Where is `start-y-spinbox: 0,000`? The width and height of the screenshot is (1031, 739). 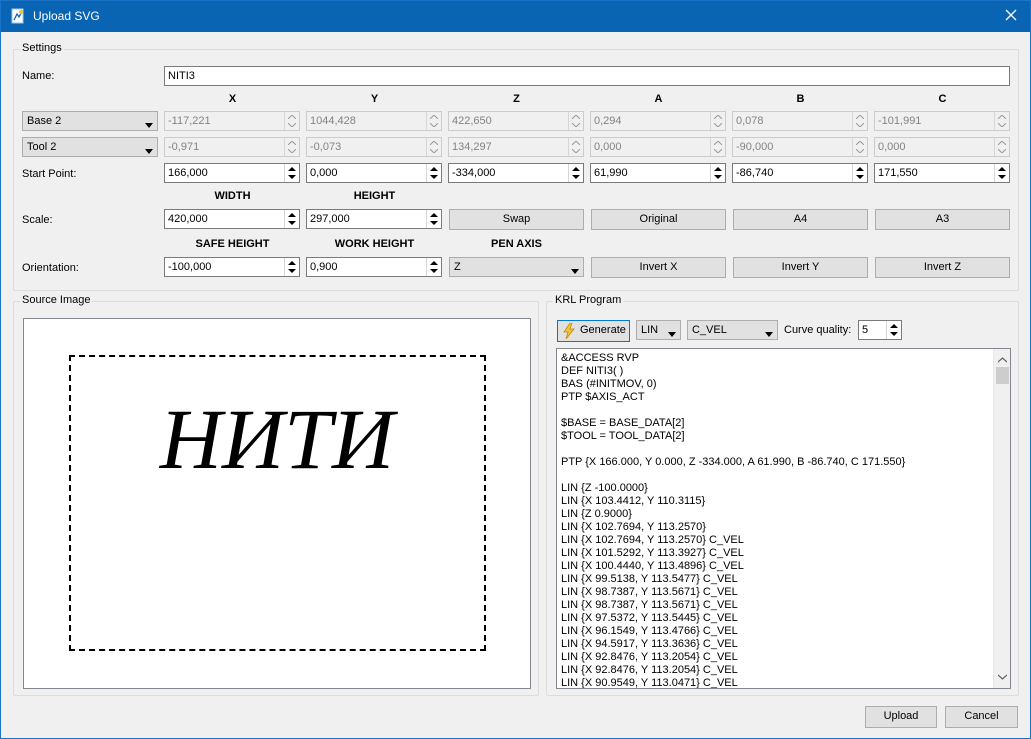
start-y-spinbox: 0,000 is located at coordinates (374, 173).